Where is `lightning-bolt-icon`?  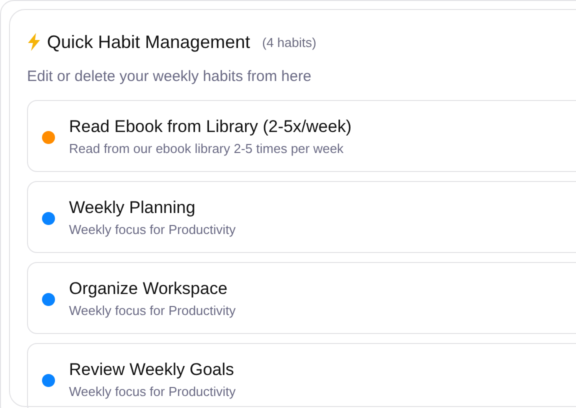
lightning-bolt-icon is located at coordinates (34, 42).